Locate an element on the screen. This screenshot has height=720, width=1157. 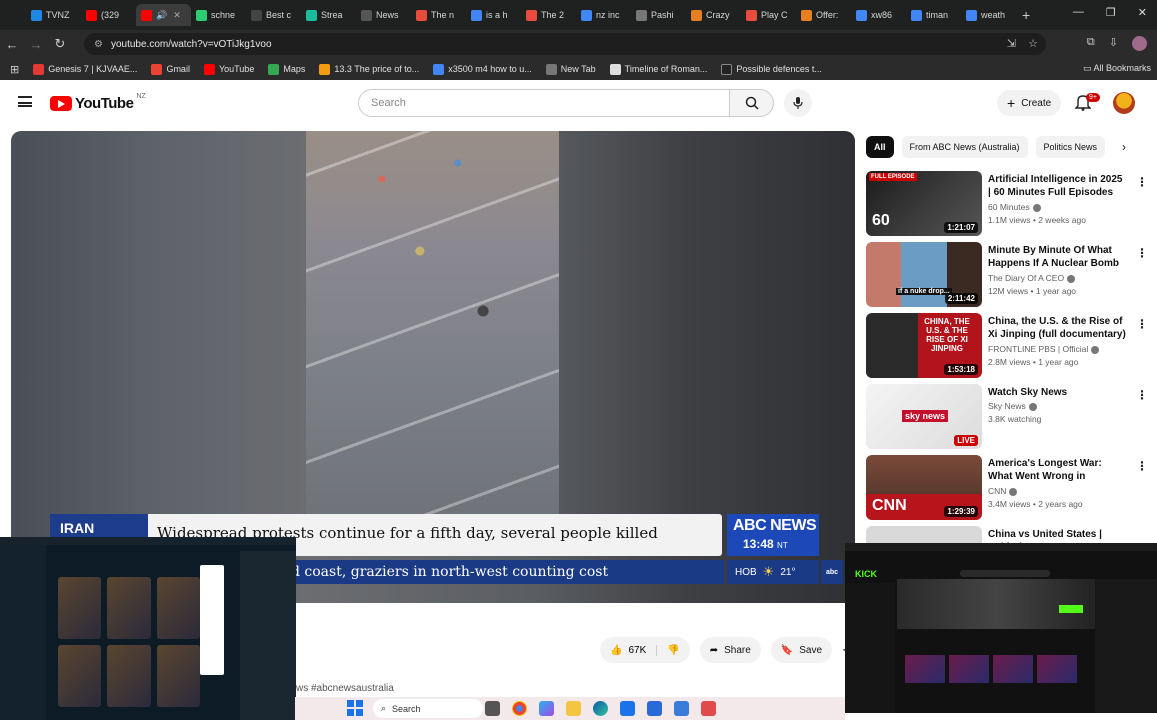
overlay-window-stream: KICK is located at coordinates (1001, 628).